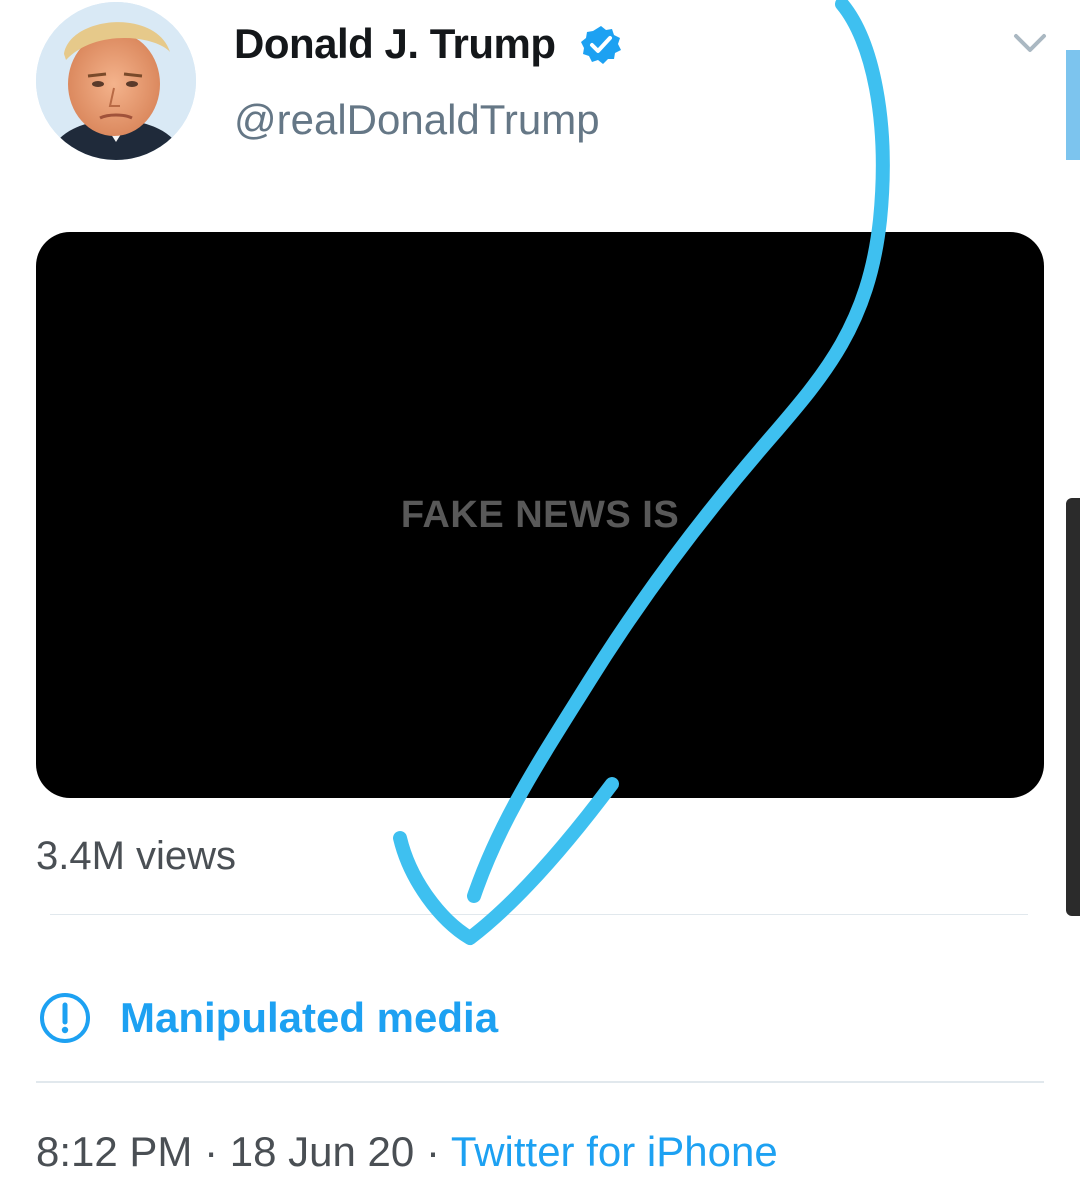  I want to click on author-name: Donald J. Trump, so click(395, 44).